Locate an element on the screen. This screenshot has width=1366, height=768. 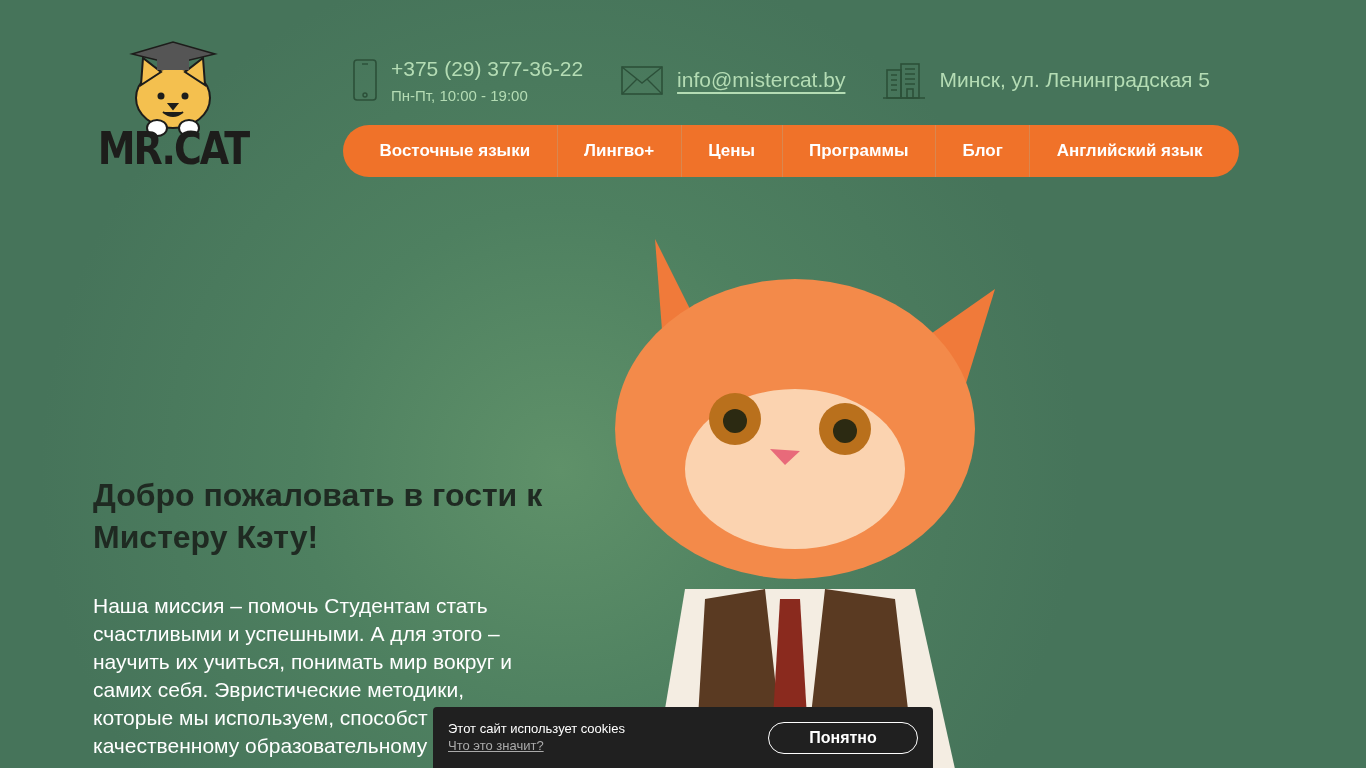
nav-link: Программы is located at coordinates (858, 151).